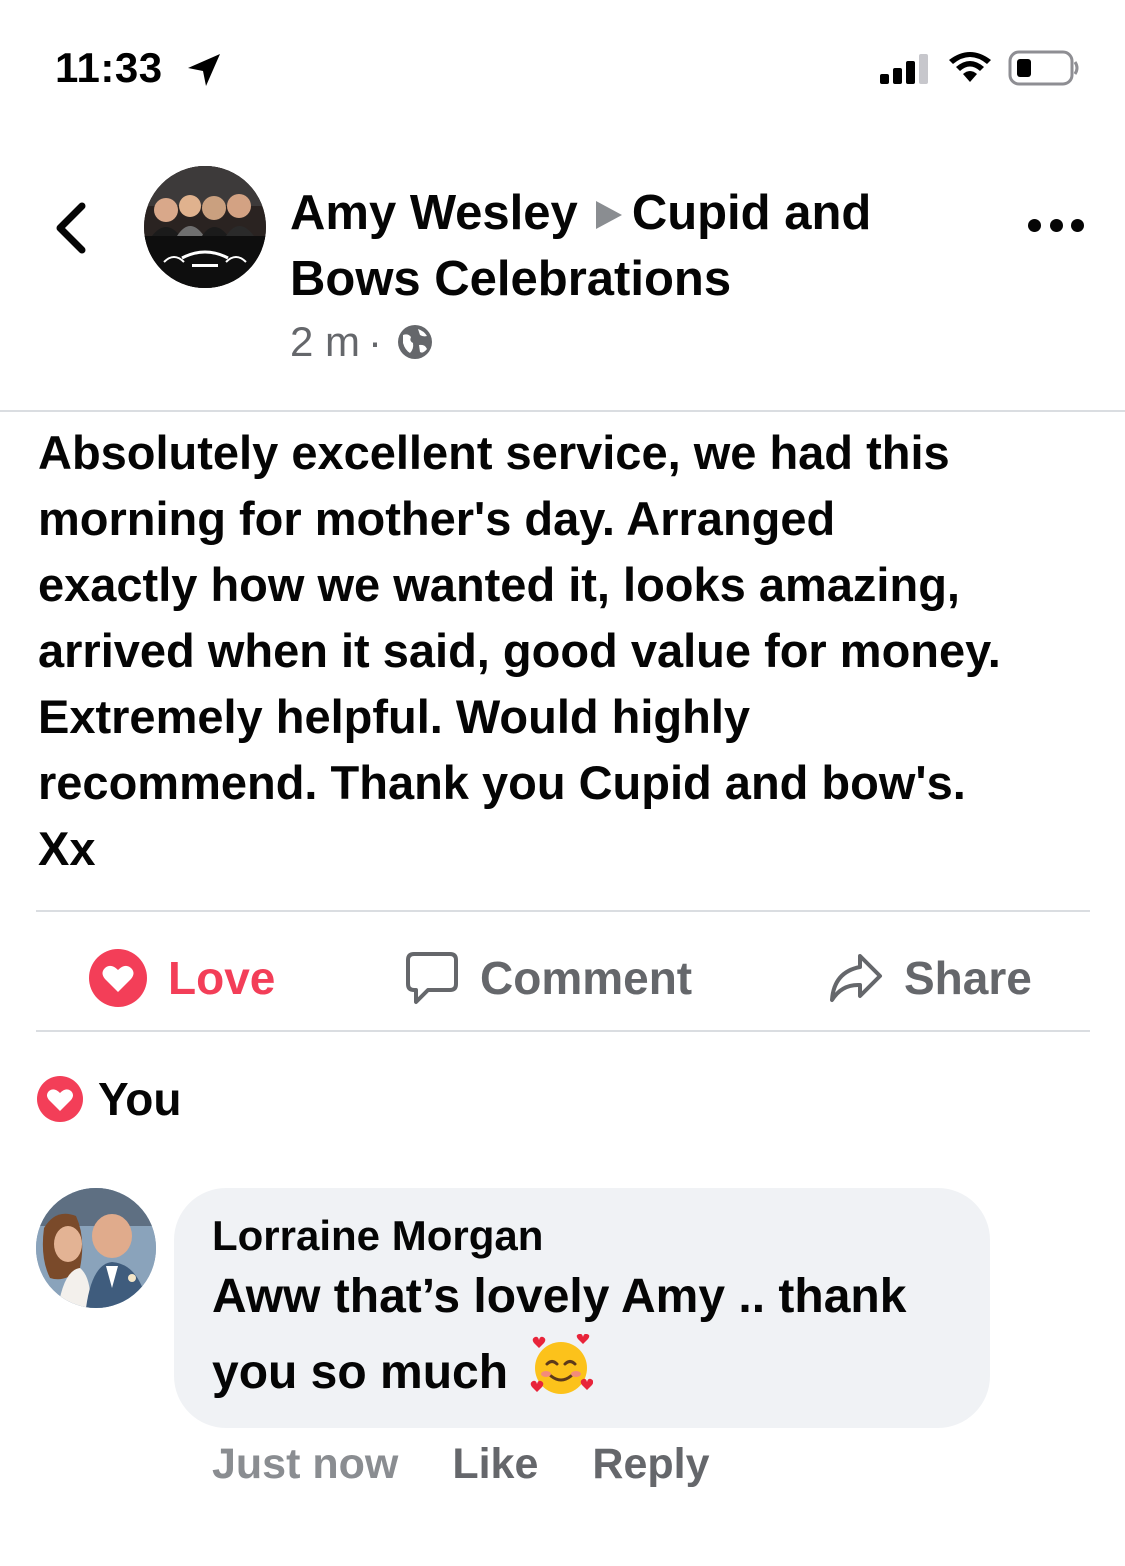 The image size is (1125, 1566). I want to click on comment-button: Comment, so click(548, 978).